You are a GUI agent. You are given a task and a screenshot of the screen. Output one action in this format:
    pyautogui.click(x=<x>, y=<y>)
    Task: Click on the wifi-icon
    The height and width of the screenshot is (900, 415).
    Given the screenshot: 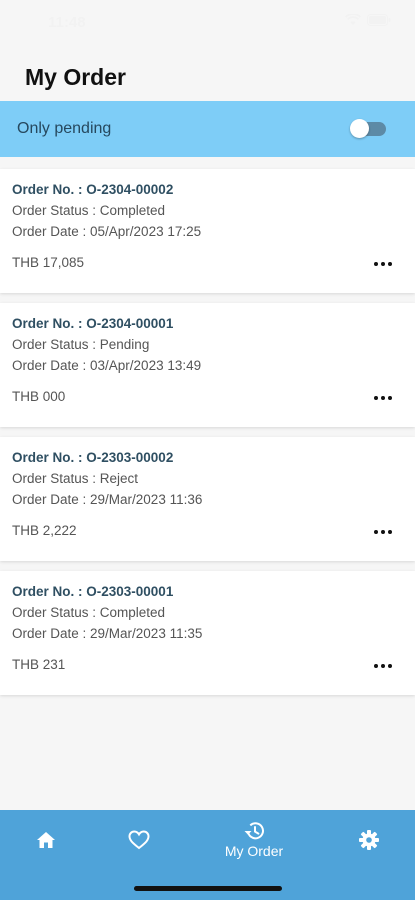 What is the action you would take?
    pyautogui.click(x=353, y=19)
    